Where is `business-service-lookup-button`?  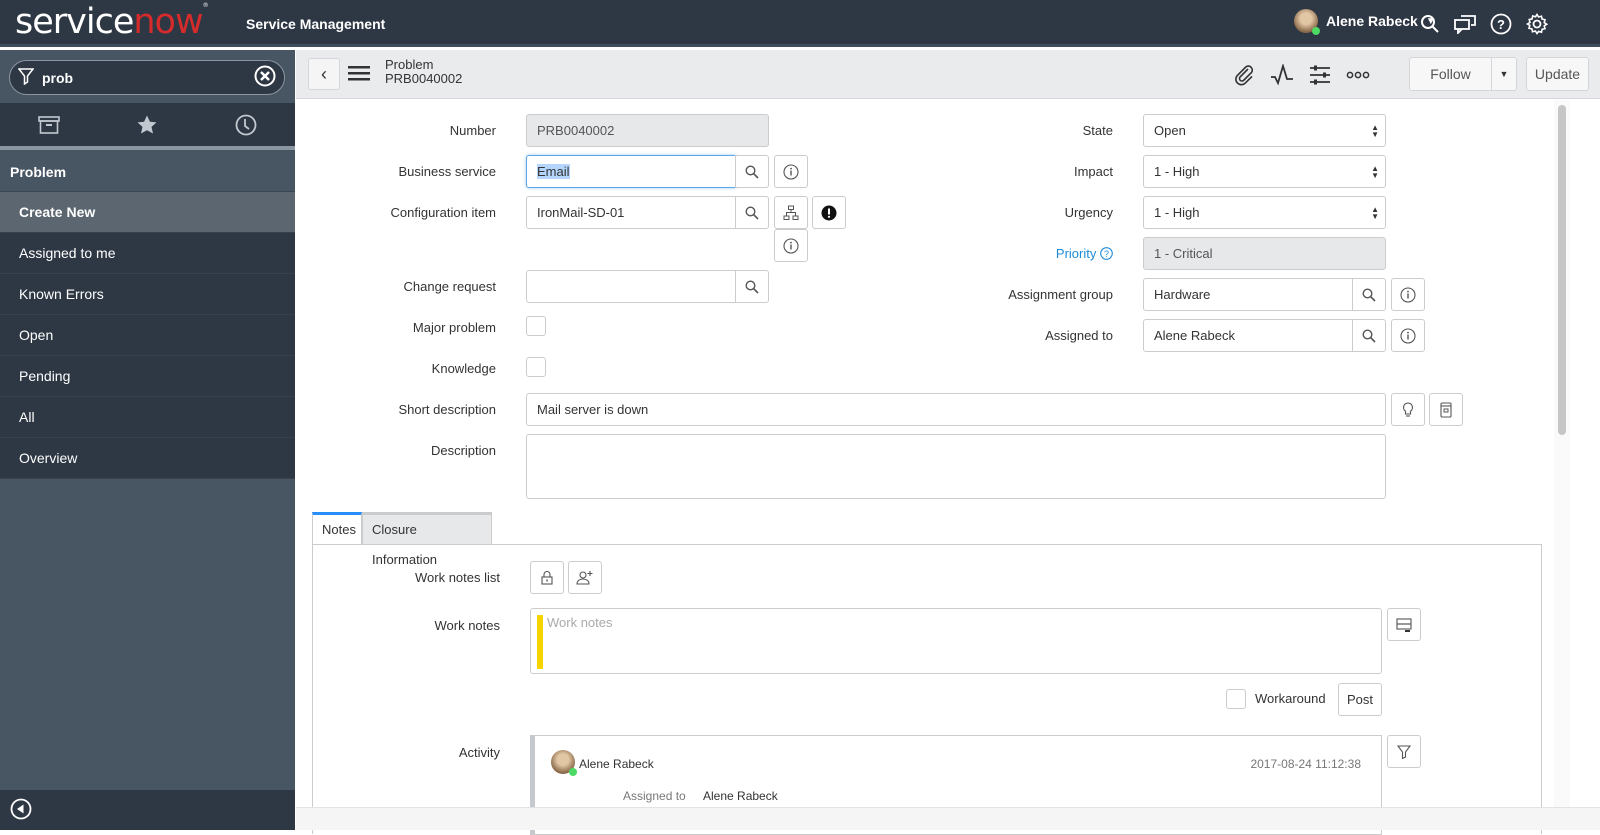
business-service-lookup-button is located at coordinates (752, 171).